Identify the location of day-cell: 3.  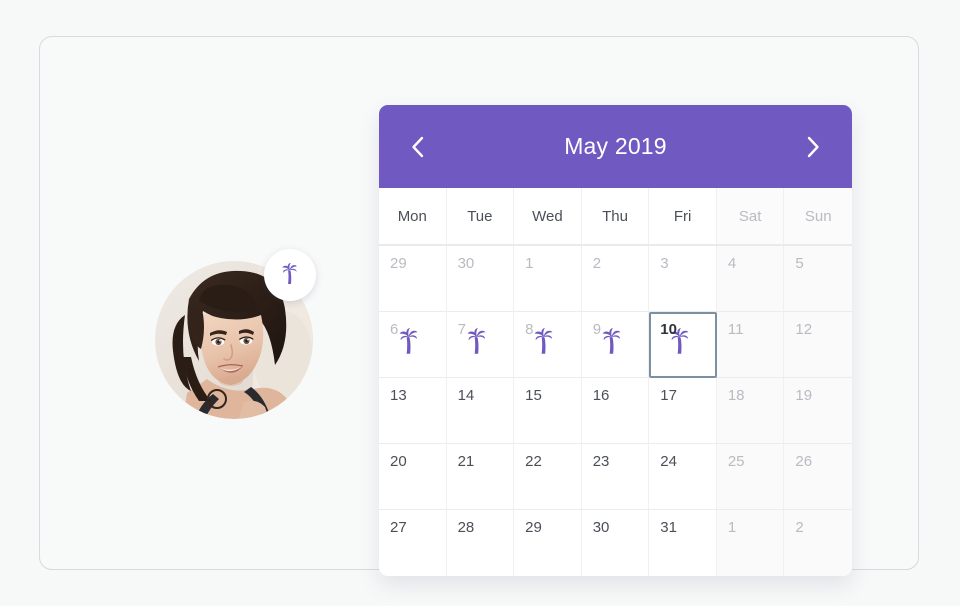
(683, 279).